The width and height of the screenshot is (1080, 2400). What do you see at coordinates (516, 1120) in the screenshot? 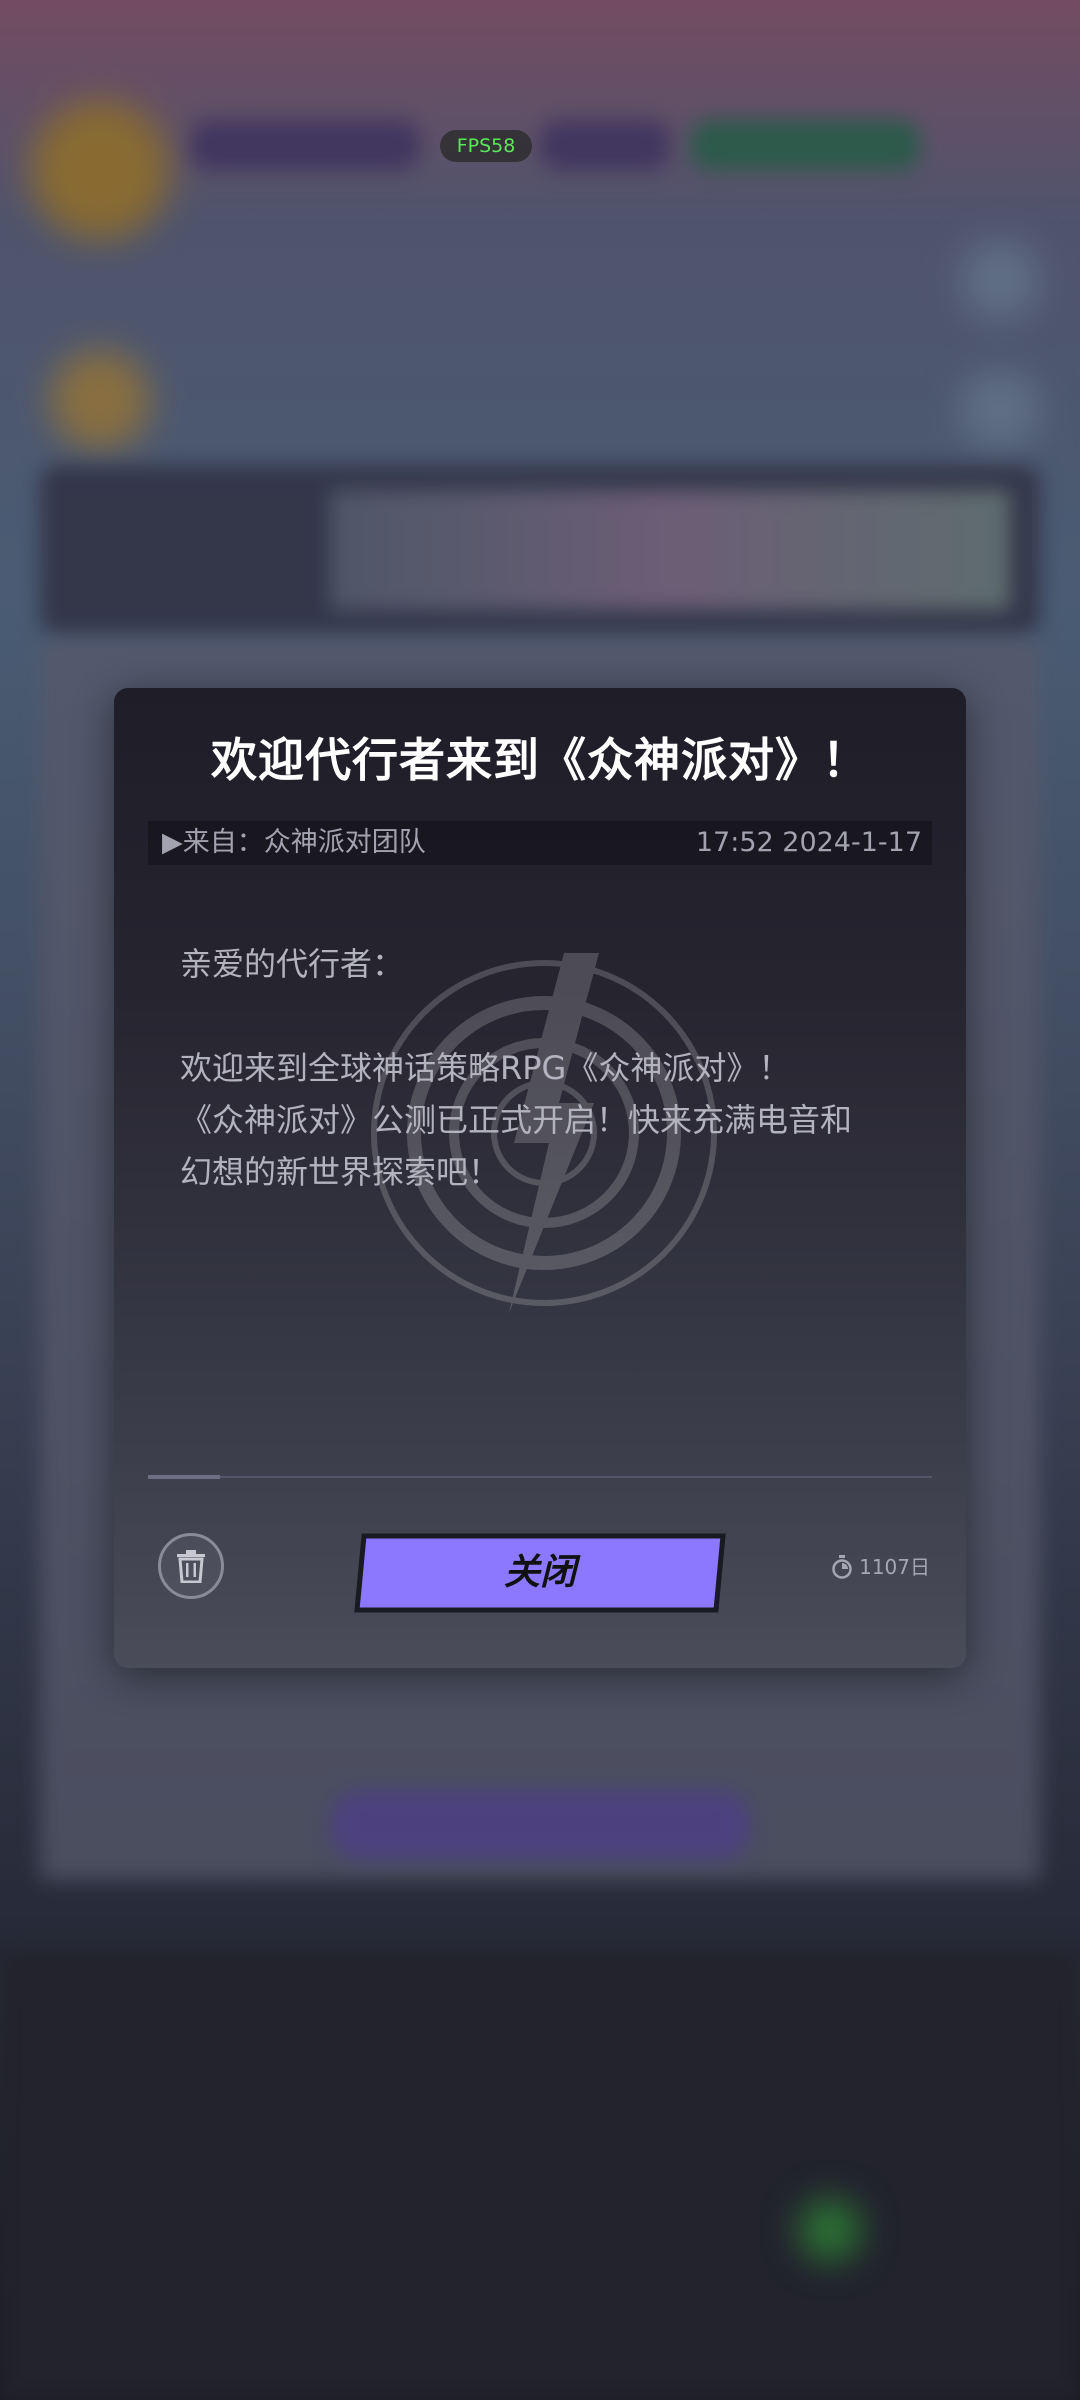
I see `mail-body-line: 《众神派对》公测已正式开启！快来充满电音和` at bounding box center [516, 1120].